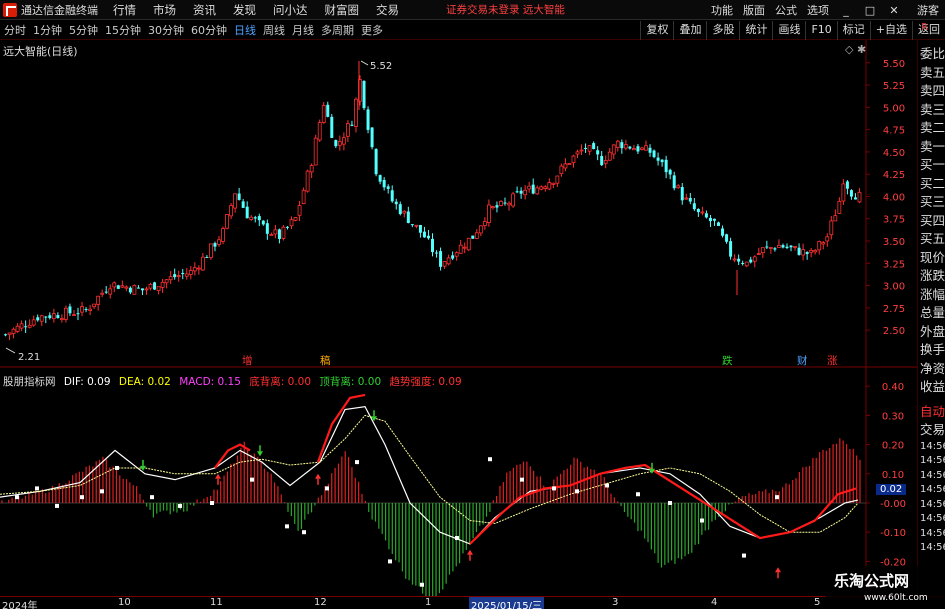 Image resolution: width=945 pixels, height=609 pixels. Describe the element at coordinates (303, 30) in the screenshot. I see `period-tab-monthly: 月线` at that location.